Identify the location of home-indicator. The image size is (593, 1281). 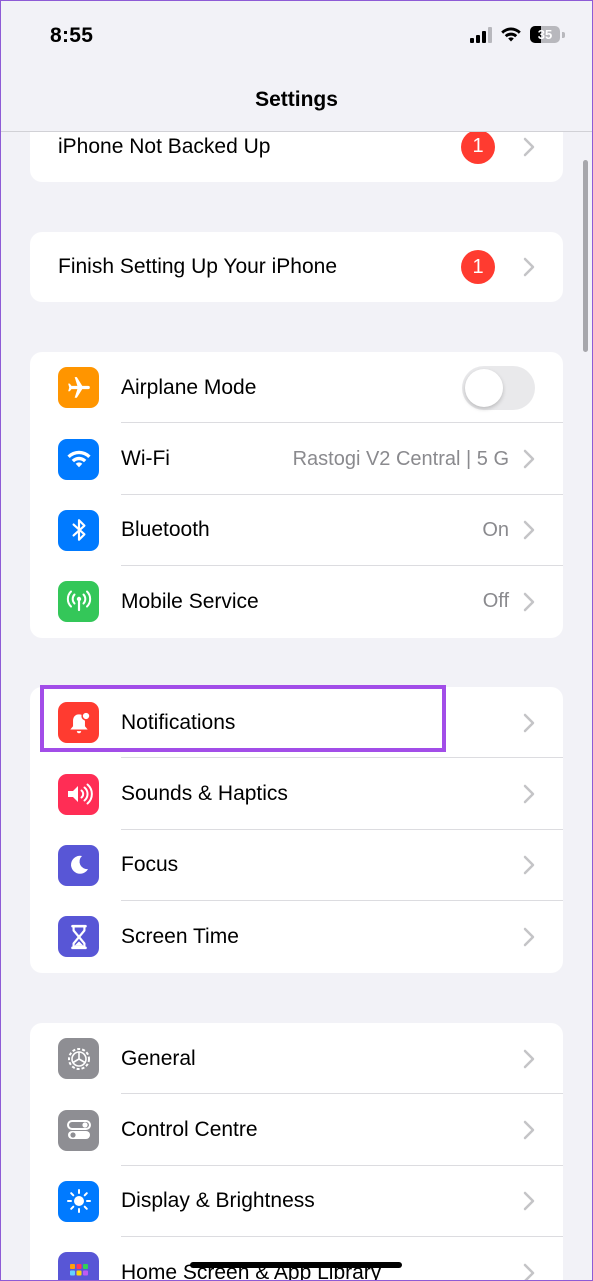
(296, 1265).